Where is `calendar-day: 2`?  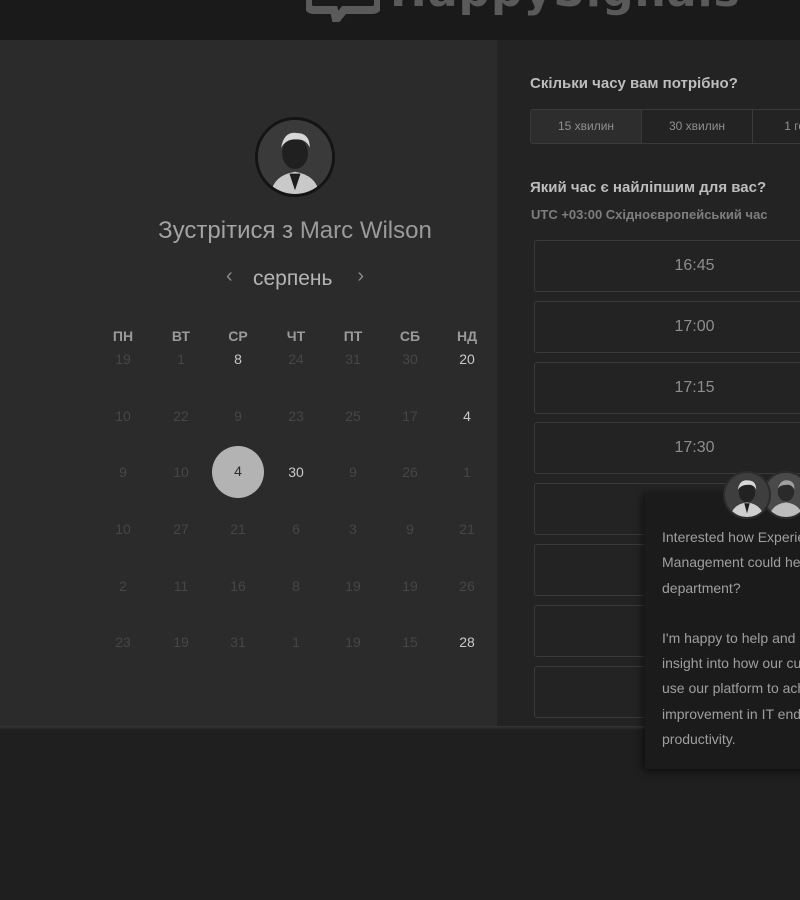 calendar-day: 2 is located at coordinates (123, 586).